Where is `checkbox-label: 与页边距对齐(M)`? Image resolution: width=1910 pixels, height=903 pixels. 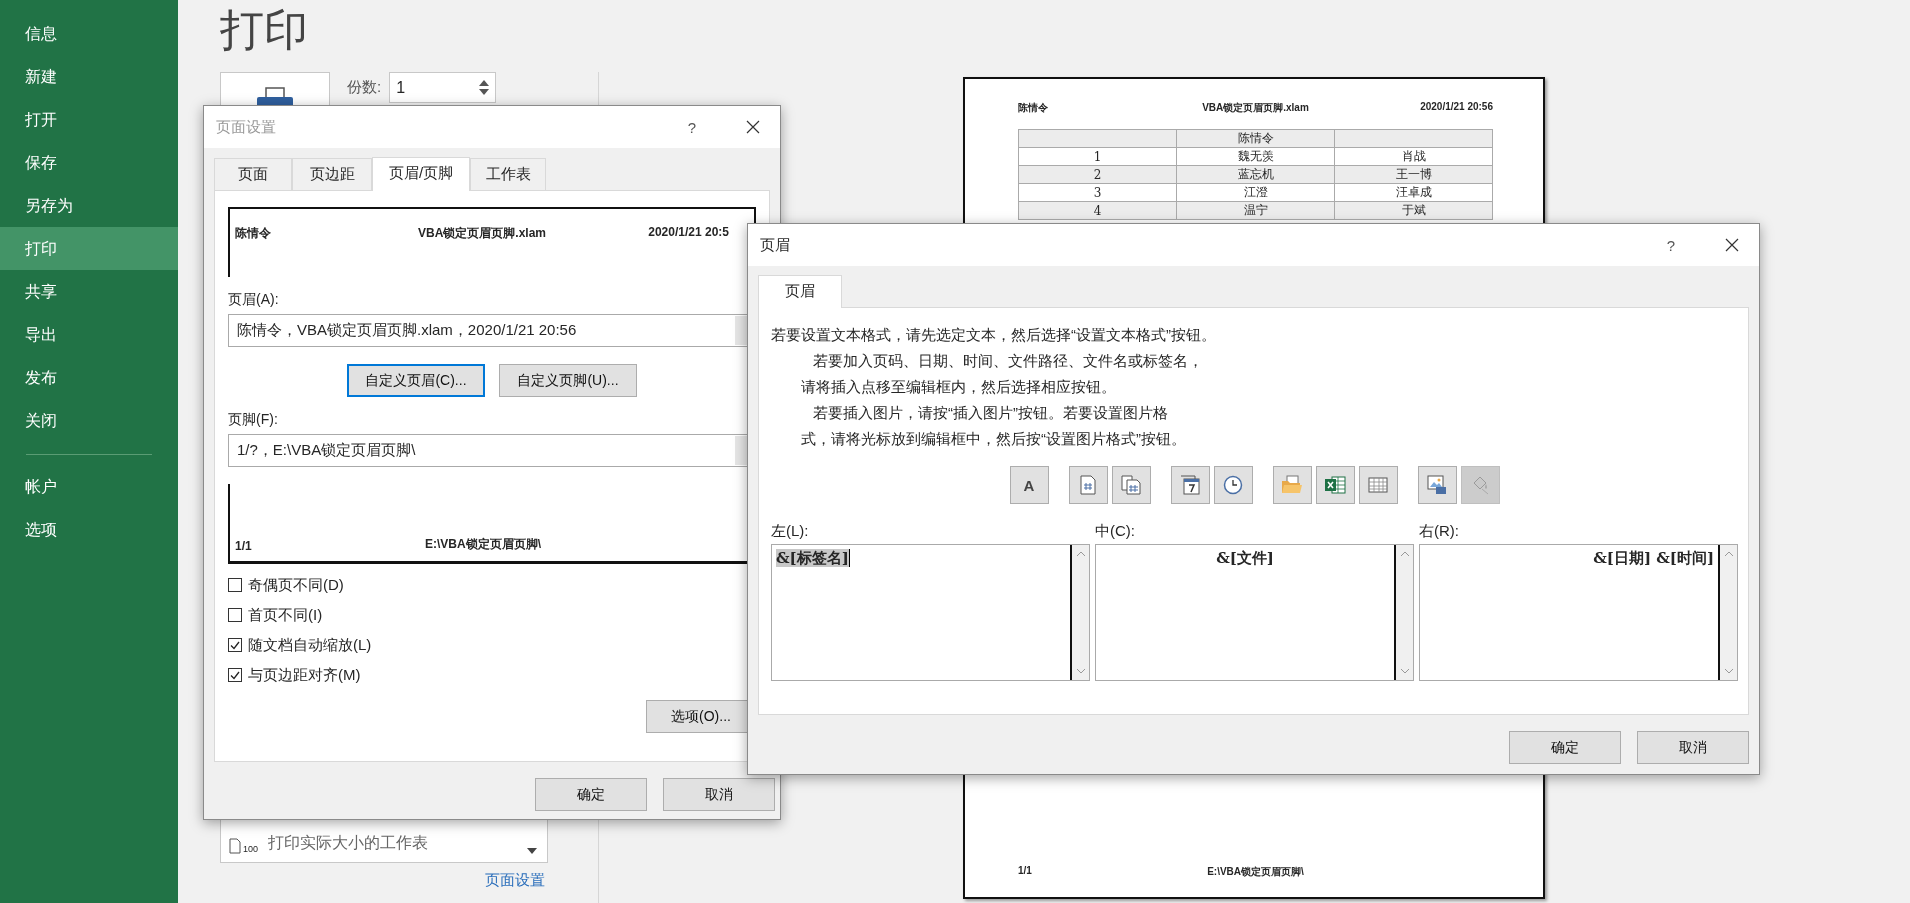 checkbox-label: 与页边距对齐(M) is located at coordinates (304, 675).